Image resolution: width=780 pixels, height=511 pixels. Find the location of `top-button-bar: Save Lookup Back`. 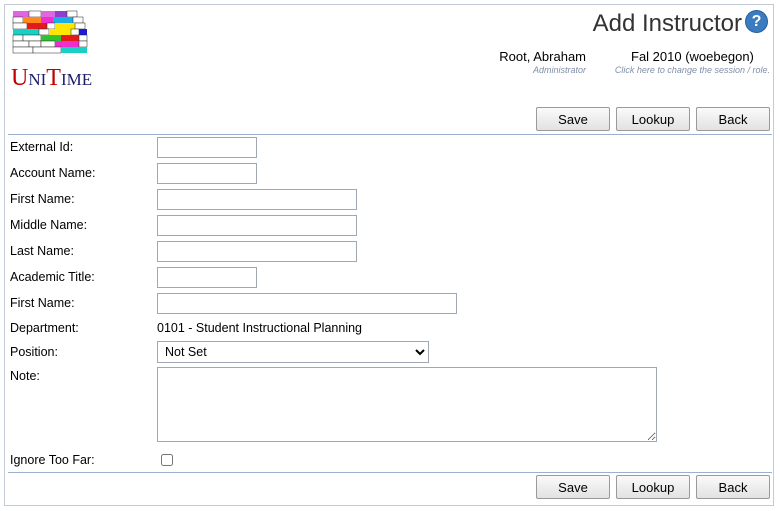

top-button-bar: Save Lookup Back is located at coordinates (653, 119).